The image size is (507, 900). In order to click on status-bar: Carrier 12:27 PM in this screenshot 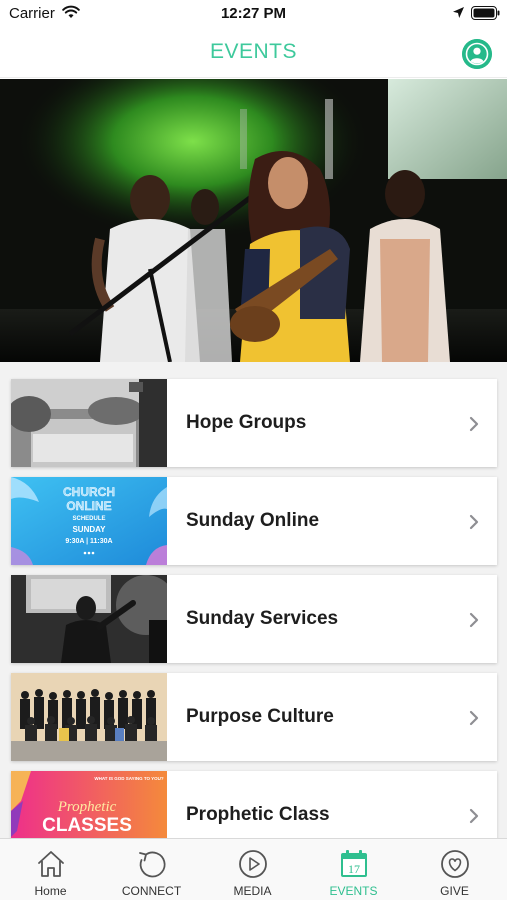, I will do `click(253, 14)`.